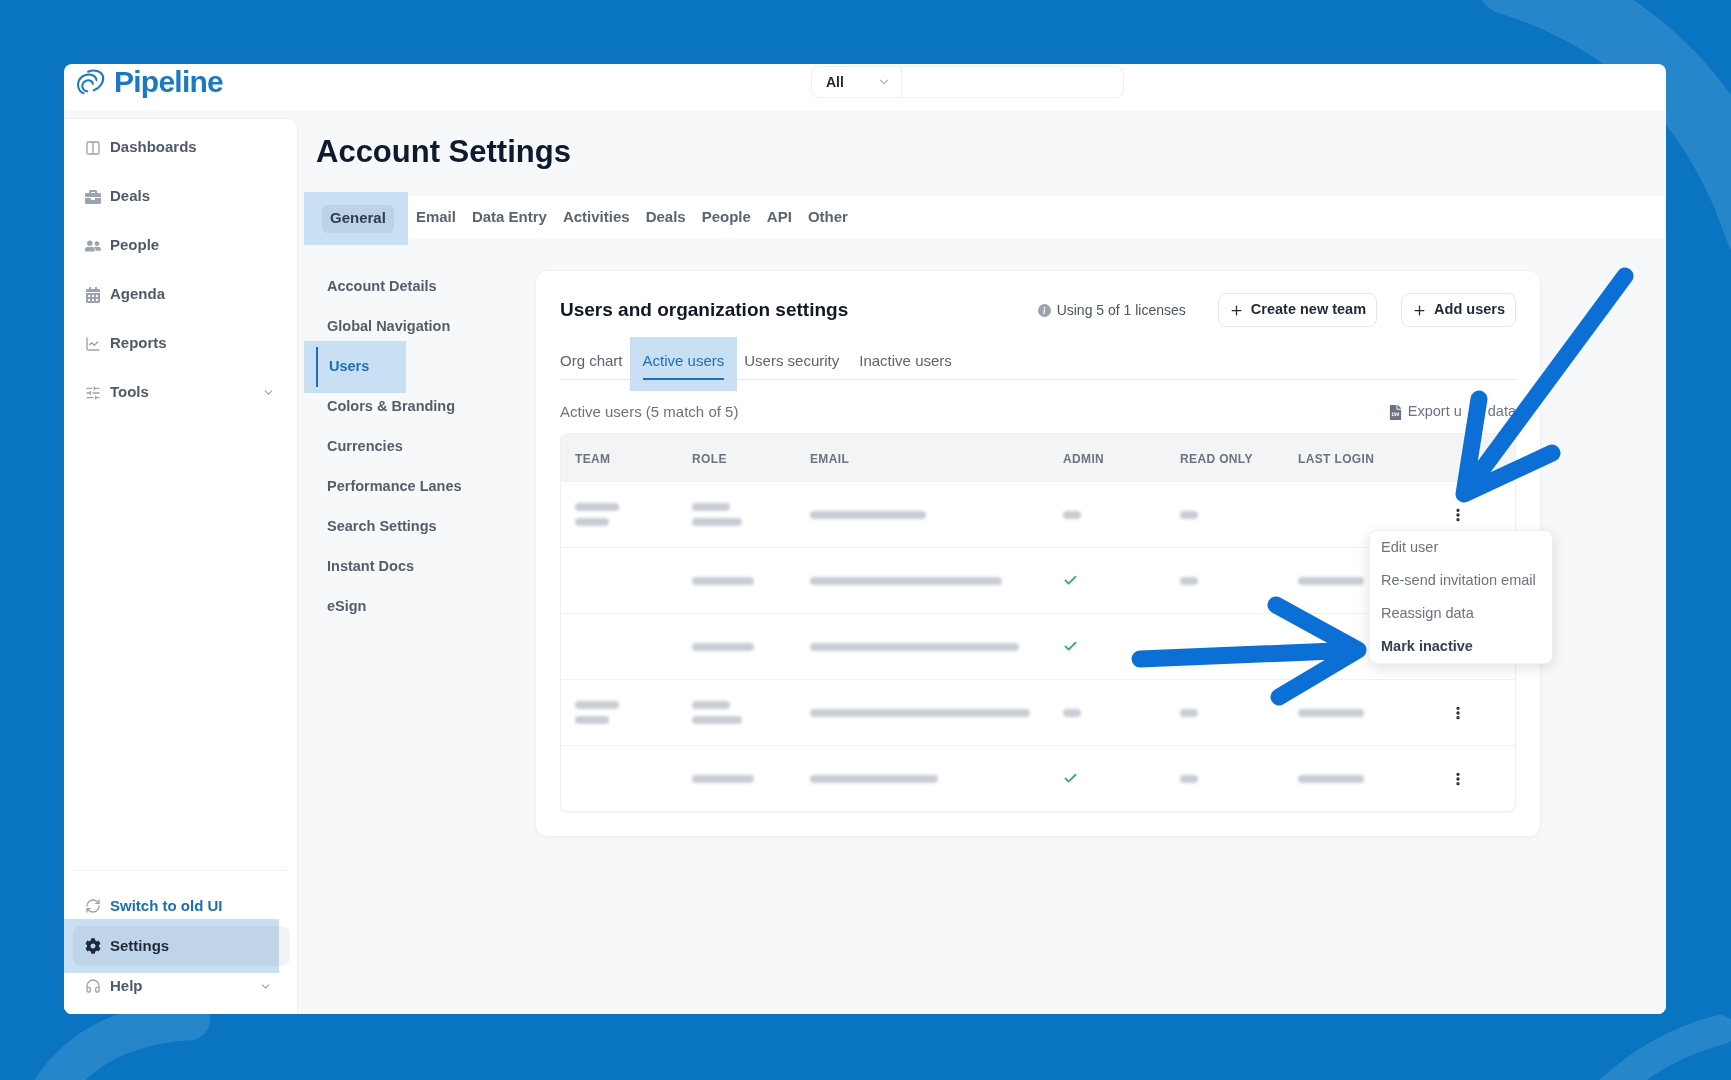 This screenshot has height=1080, width=1731. I want to click on settings-nav-item: Search Settings, so click(419, 527).